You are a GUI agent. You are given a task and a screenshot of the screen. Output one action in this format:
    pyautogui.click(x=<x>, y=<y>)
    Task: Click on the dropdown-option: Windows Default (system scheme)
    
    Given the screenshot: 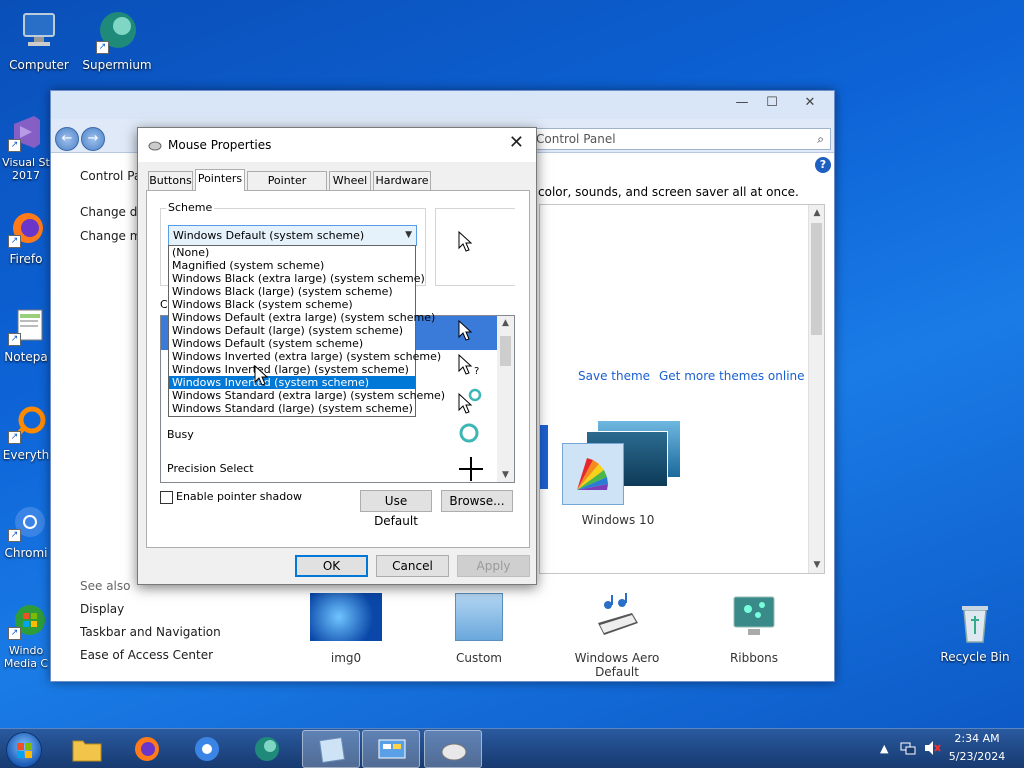 What is the action you would take?
    pyautogui.click(x=292, y=343)
    